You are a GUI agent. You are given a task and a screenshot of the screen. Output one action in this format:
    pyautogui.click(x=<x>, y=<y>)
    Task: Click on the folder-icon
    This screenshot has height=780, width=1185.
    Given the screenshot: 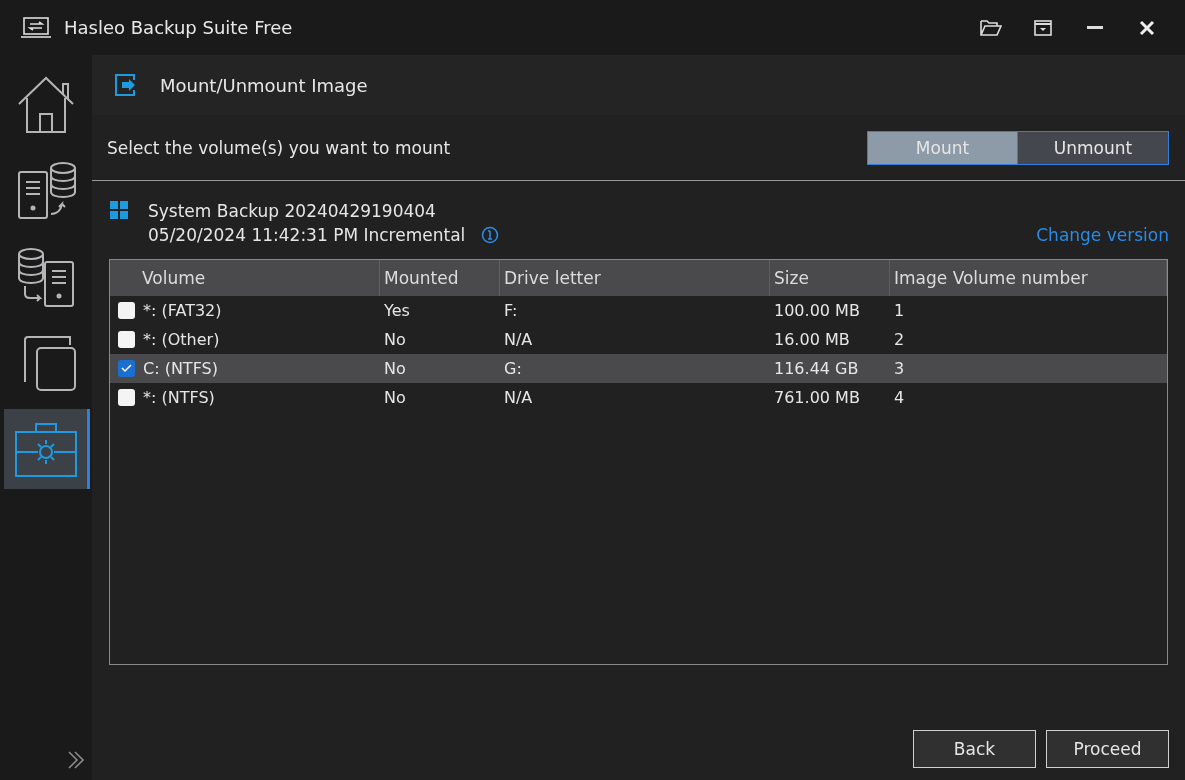 What is the action you would take?
    pyautogui.click(x=991, y=27)
    